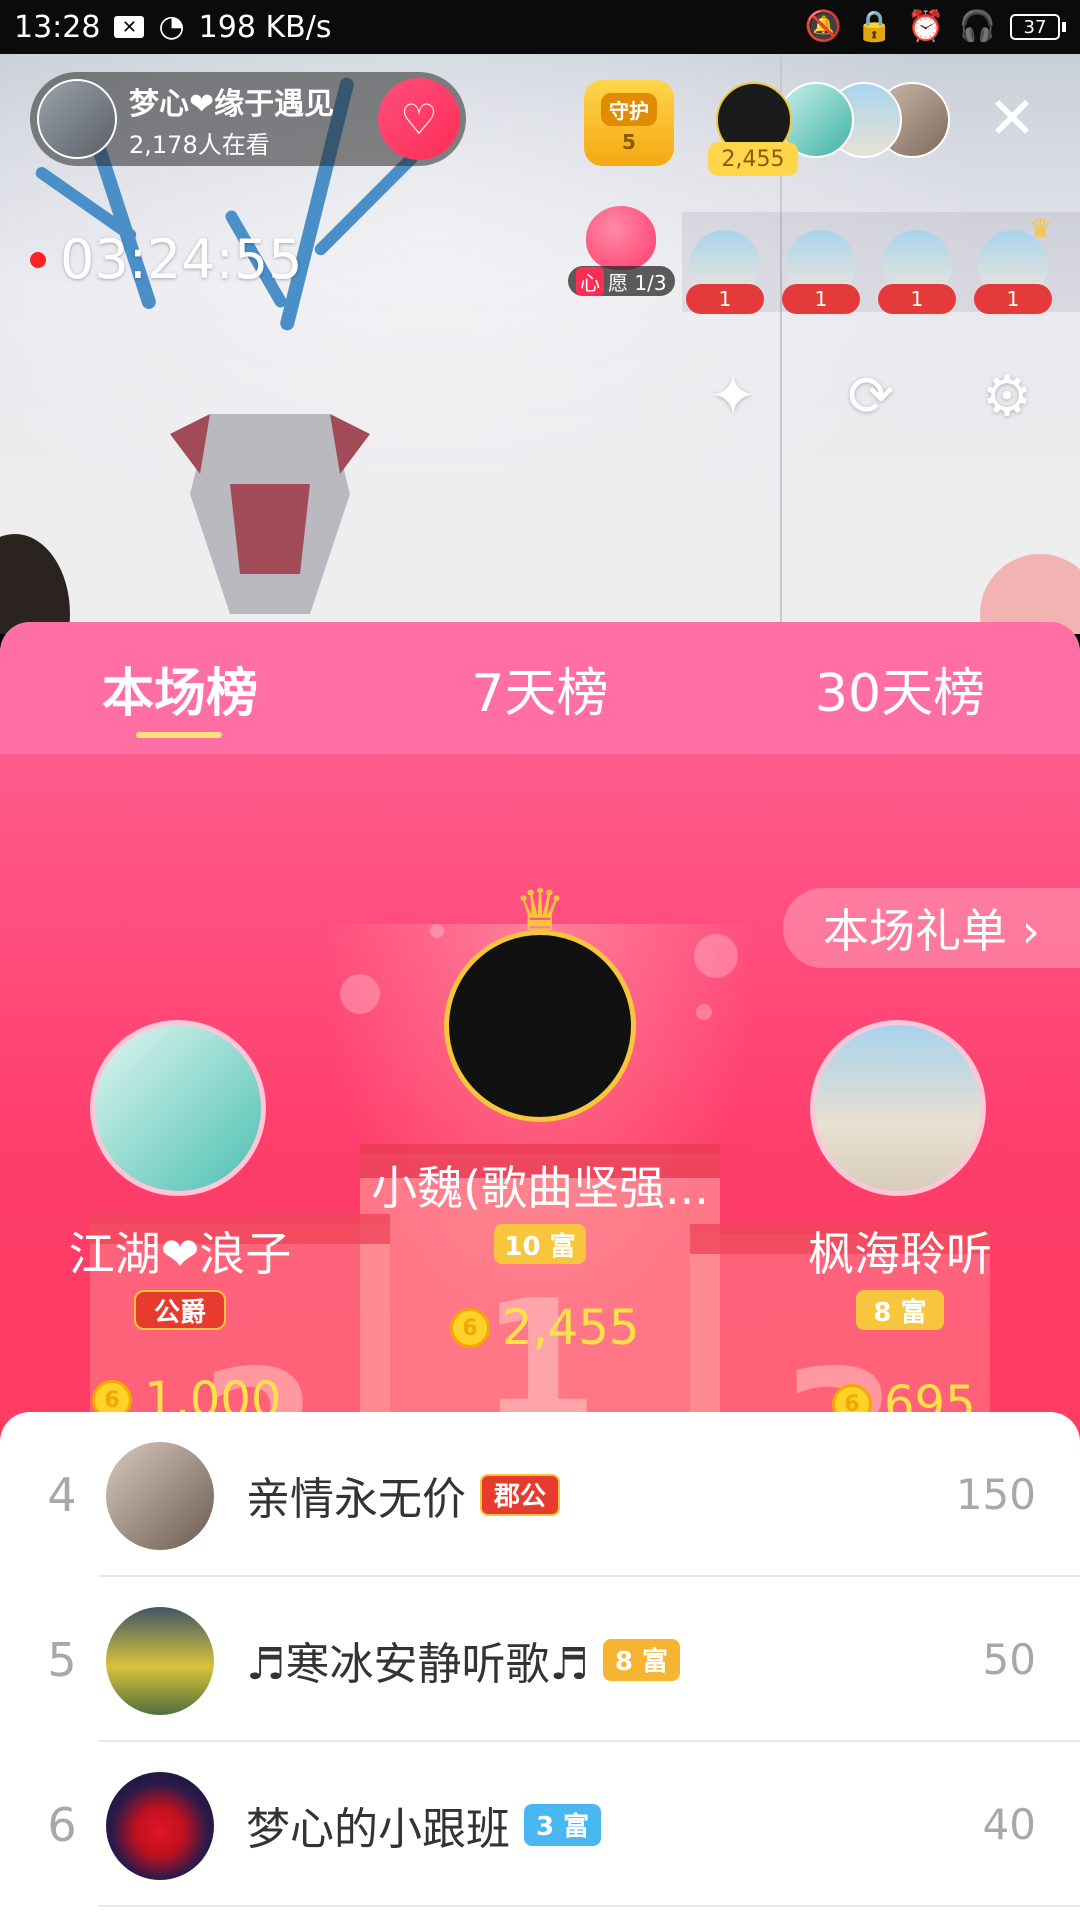 The image size is (1080, 1920). What do you see at coordinates (900, 1251) in the screenshot?
I see `rank-3-name: 枫海聆听` at bounding box center [900, 1251].